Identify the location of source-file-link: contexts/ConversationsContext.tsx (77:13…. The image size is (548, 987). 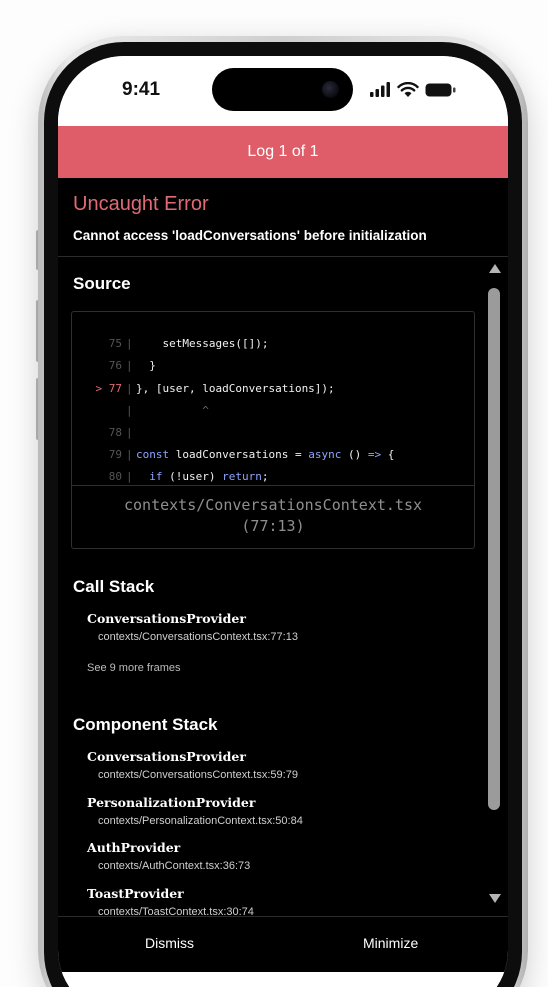
(273, 516).